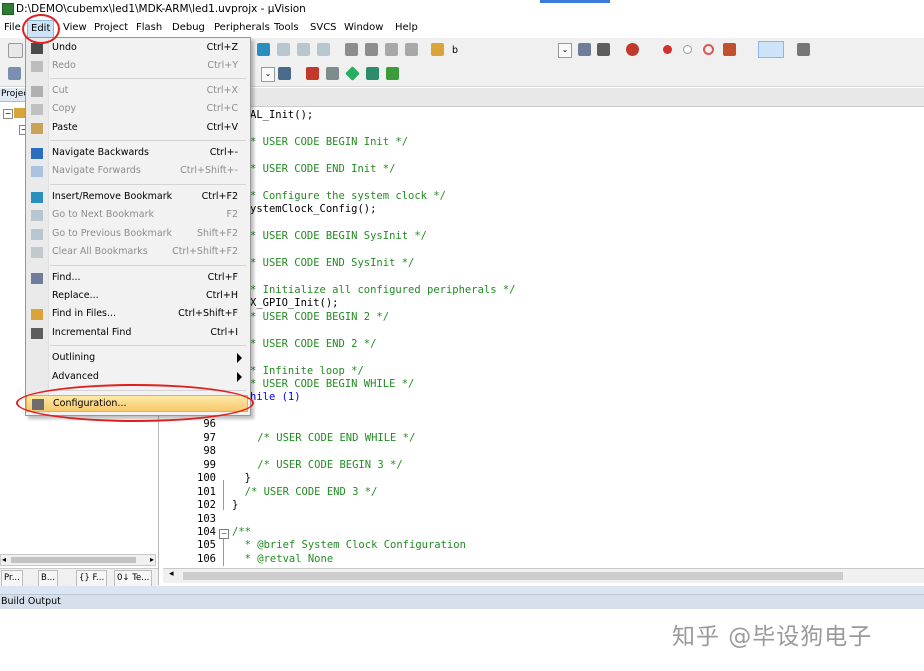 This screenshot has height=671, width=924. I want to click on code-line: * @retval None, so click(283, 558).